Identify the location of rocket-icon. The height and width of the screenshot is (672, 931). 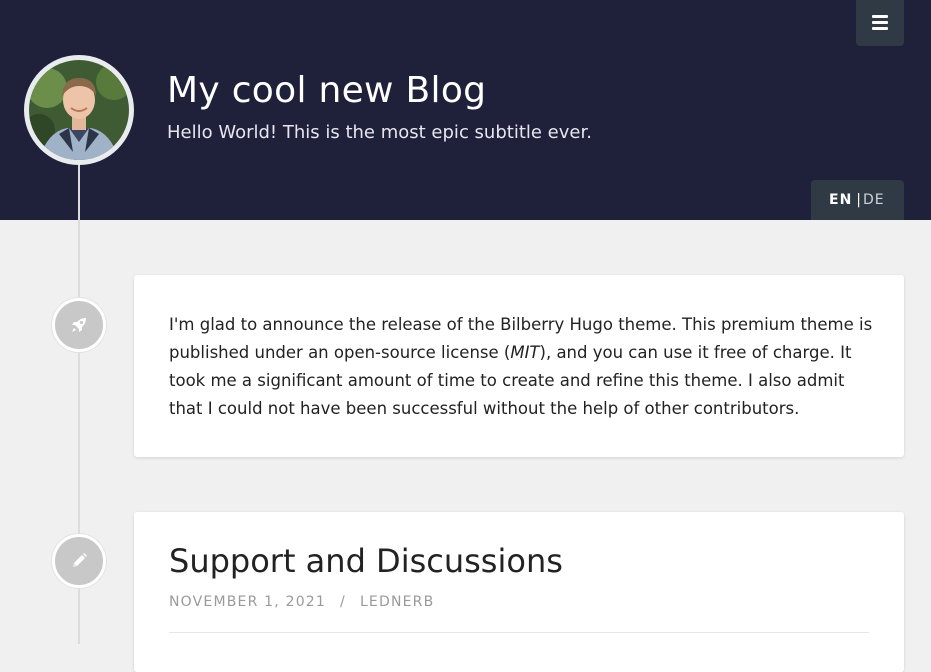
(79, 325).